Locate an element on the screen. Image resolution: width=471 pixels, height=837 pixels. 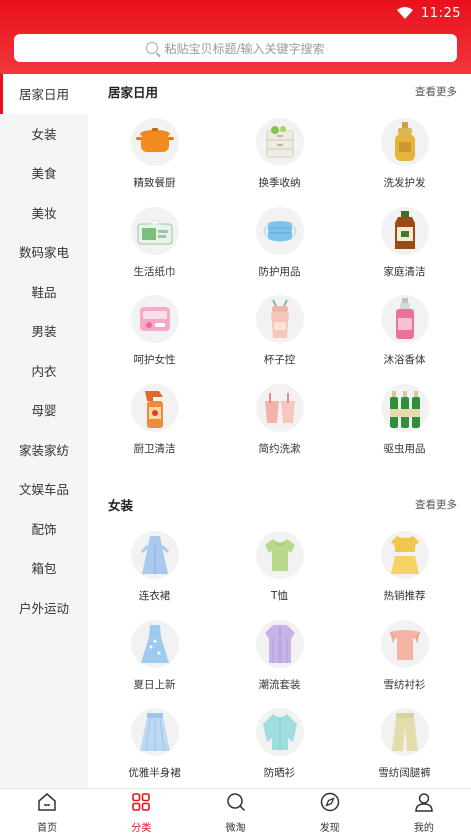
subcategory-item: 潮流套装 is located at coordinates (279, 654).